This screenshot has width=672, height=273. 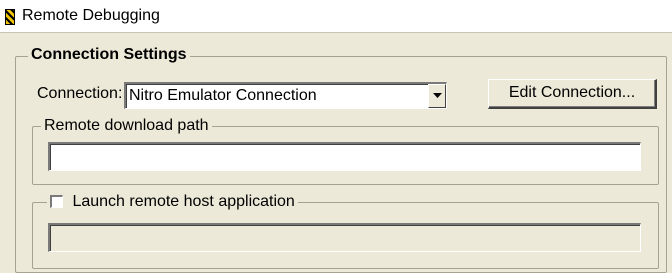 I want to click on chevron-down-icon, so click(x=437, y=95).